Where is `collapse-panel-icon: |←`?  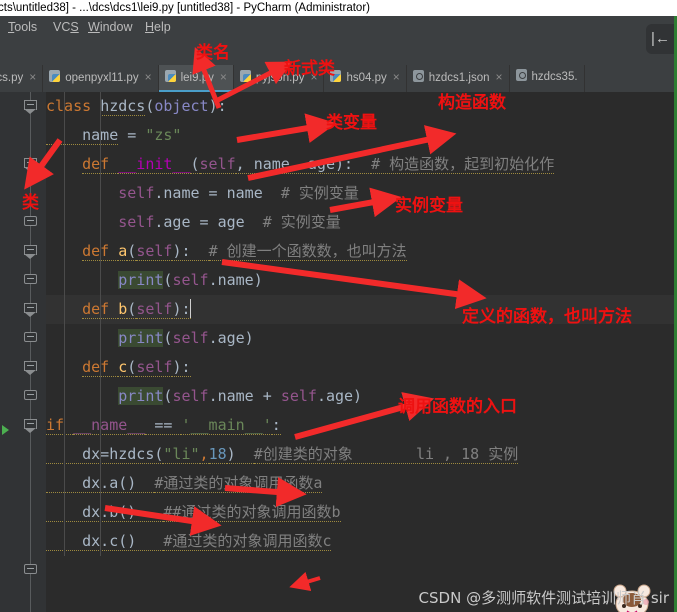
collapse-panel-icon: |← is located at coordinates (660, 39).